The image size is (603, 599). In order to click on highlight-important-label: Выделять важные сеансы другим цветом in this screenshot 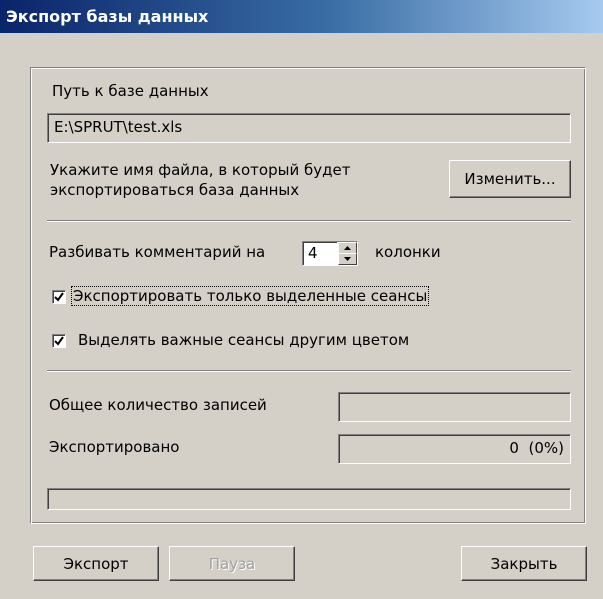, I will do `click(243, 340)`.